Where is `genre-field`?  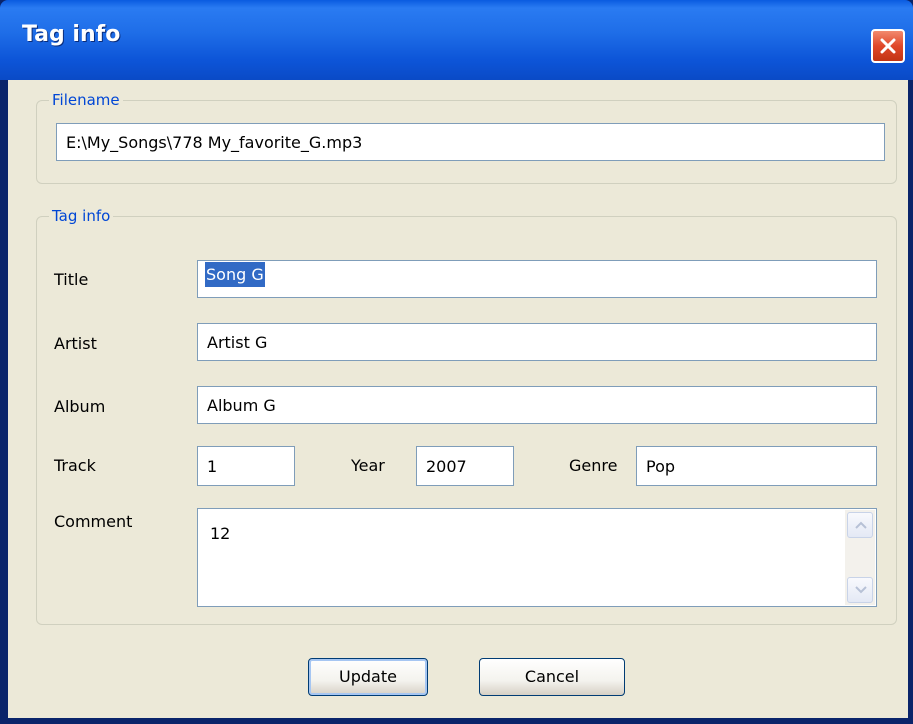
genre-field is located at coordinates (756, 466).